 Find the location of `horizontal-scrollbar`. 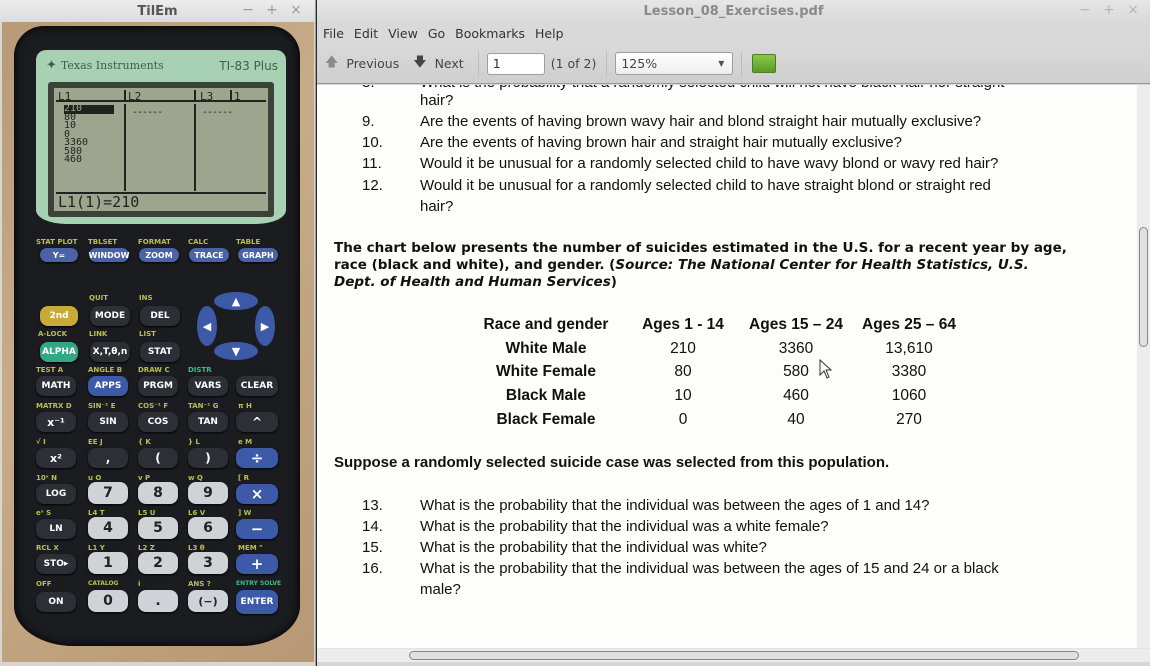

horizontal-scrollbar is located at coordinates (733, 655).